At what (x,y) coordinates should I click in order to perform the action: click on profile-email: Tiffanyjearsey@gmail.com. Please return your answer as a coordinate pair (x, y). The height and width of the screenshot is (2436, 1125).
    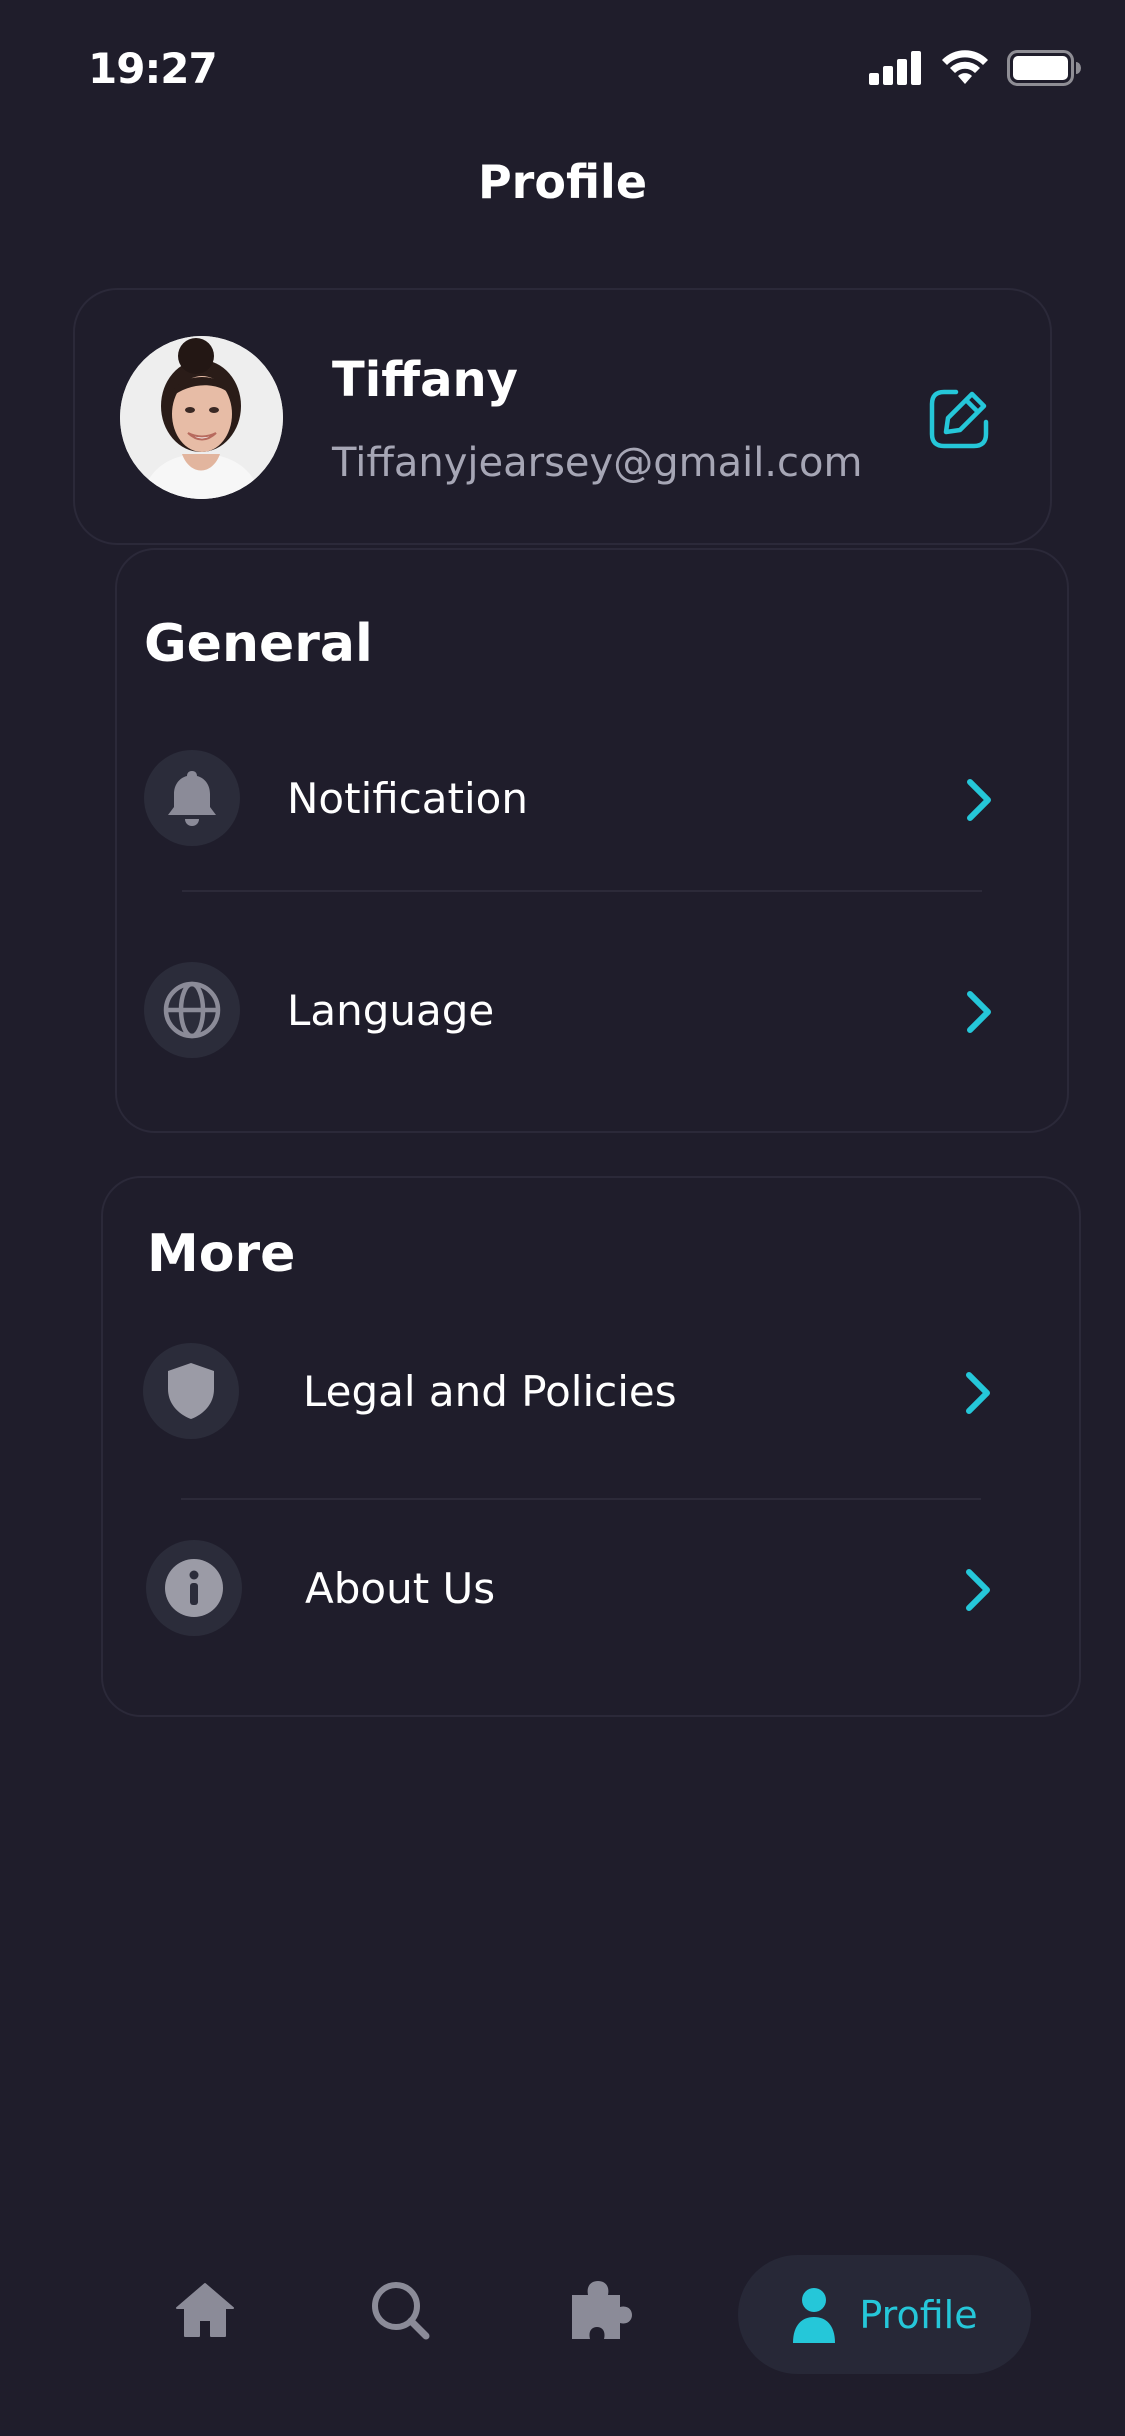
    Looking at the image, I should click on (597, 463).